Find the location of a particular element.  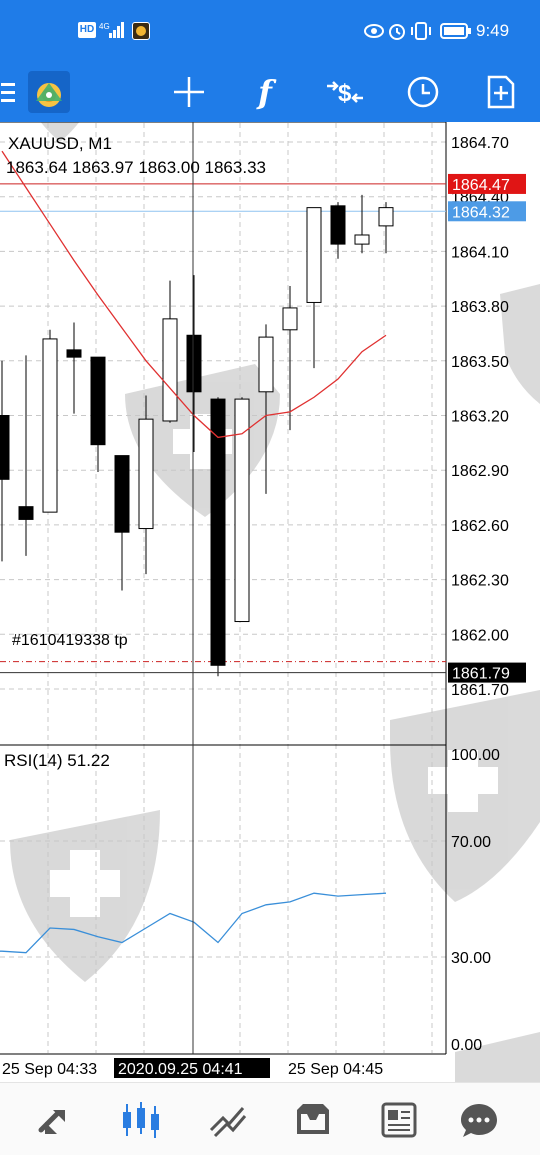

vibrate-icon is located at coordinates (421, 33).